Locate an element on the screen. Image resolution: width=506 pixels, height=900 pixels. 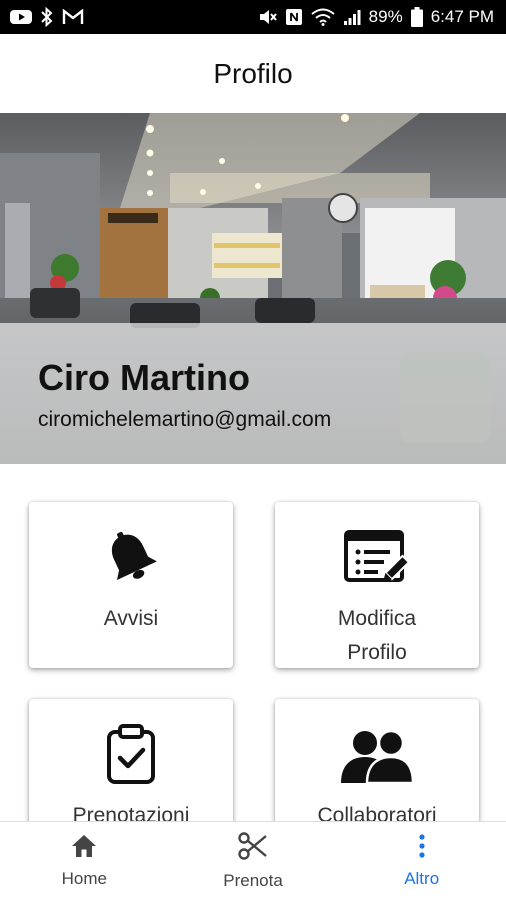
bluetooth-icon is located at coordinates (47, 17).